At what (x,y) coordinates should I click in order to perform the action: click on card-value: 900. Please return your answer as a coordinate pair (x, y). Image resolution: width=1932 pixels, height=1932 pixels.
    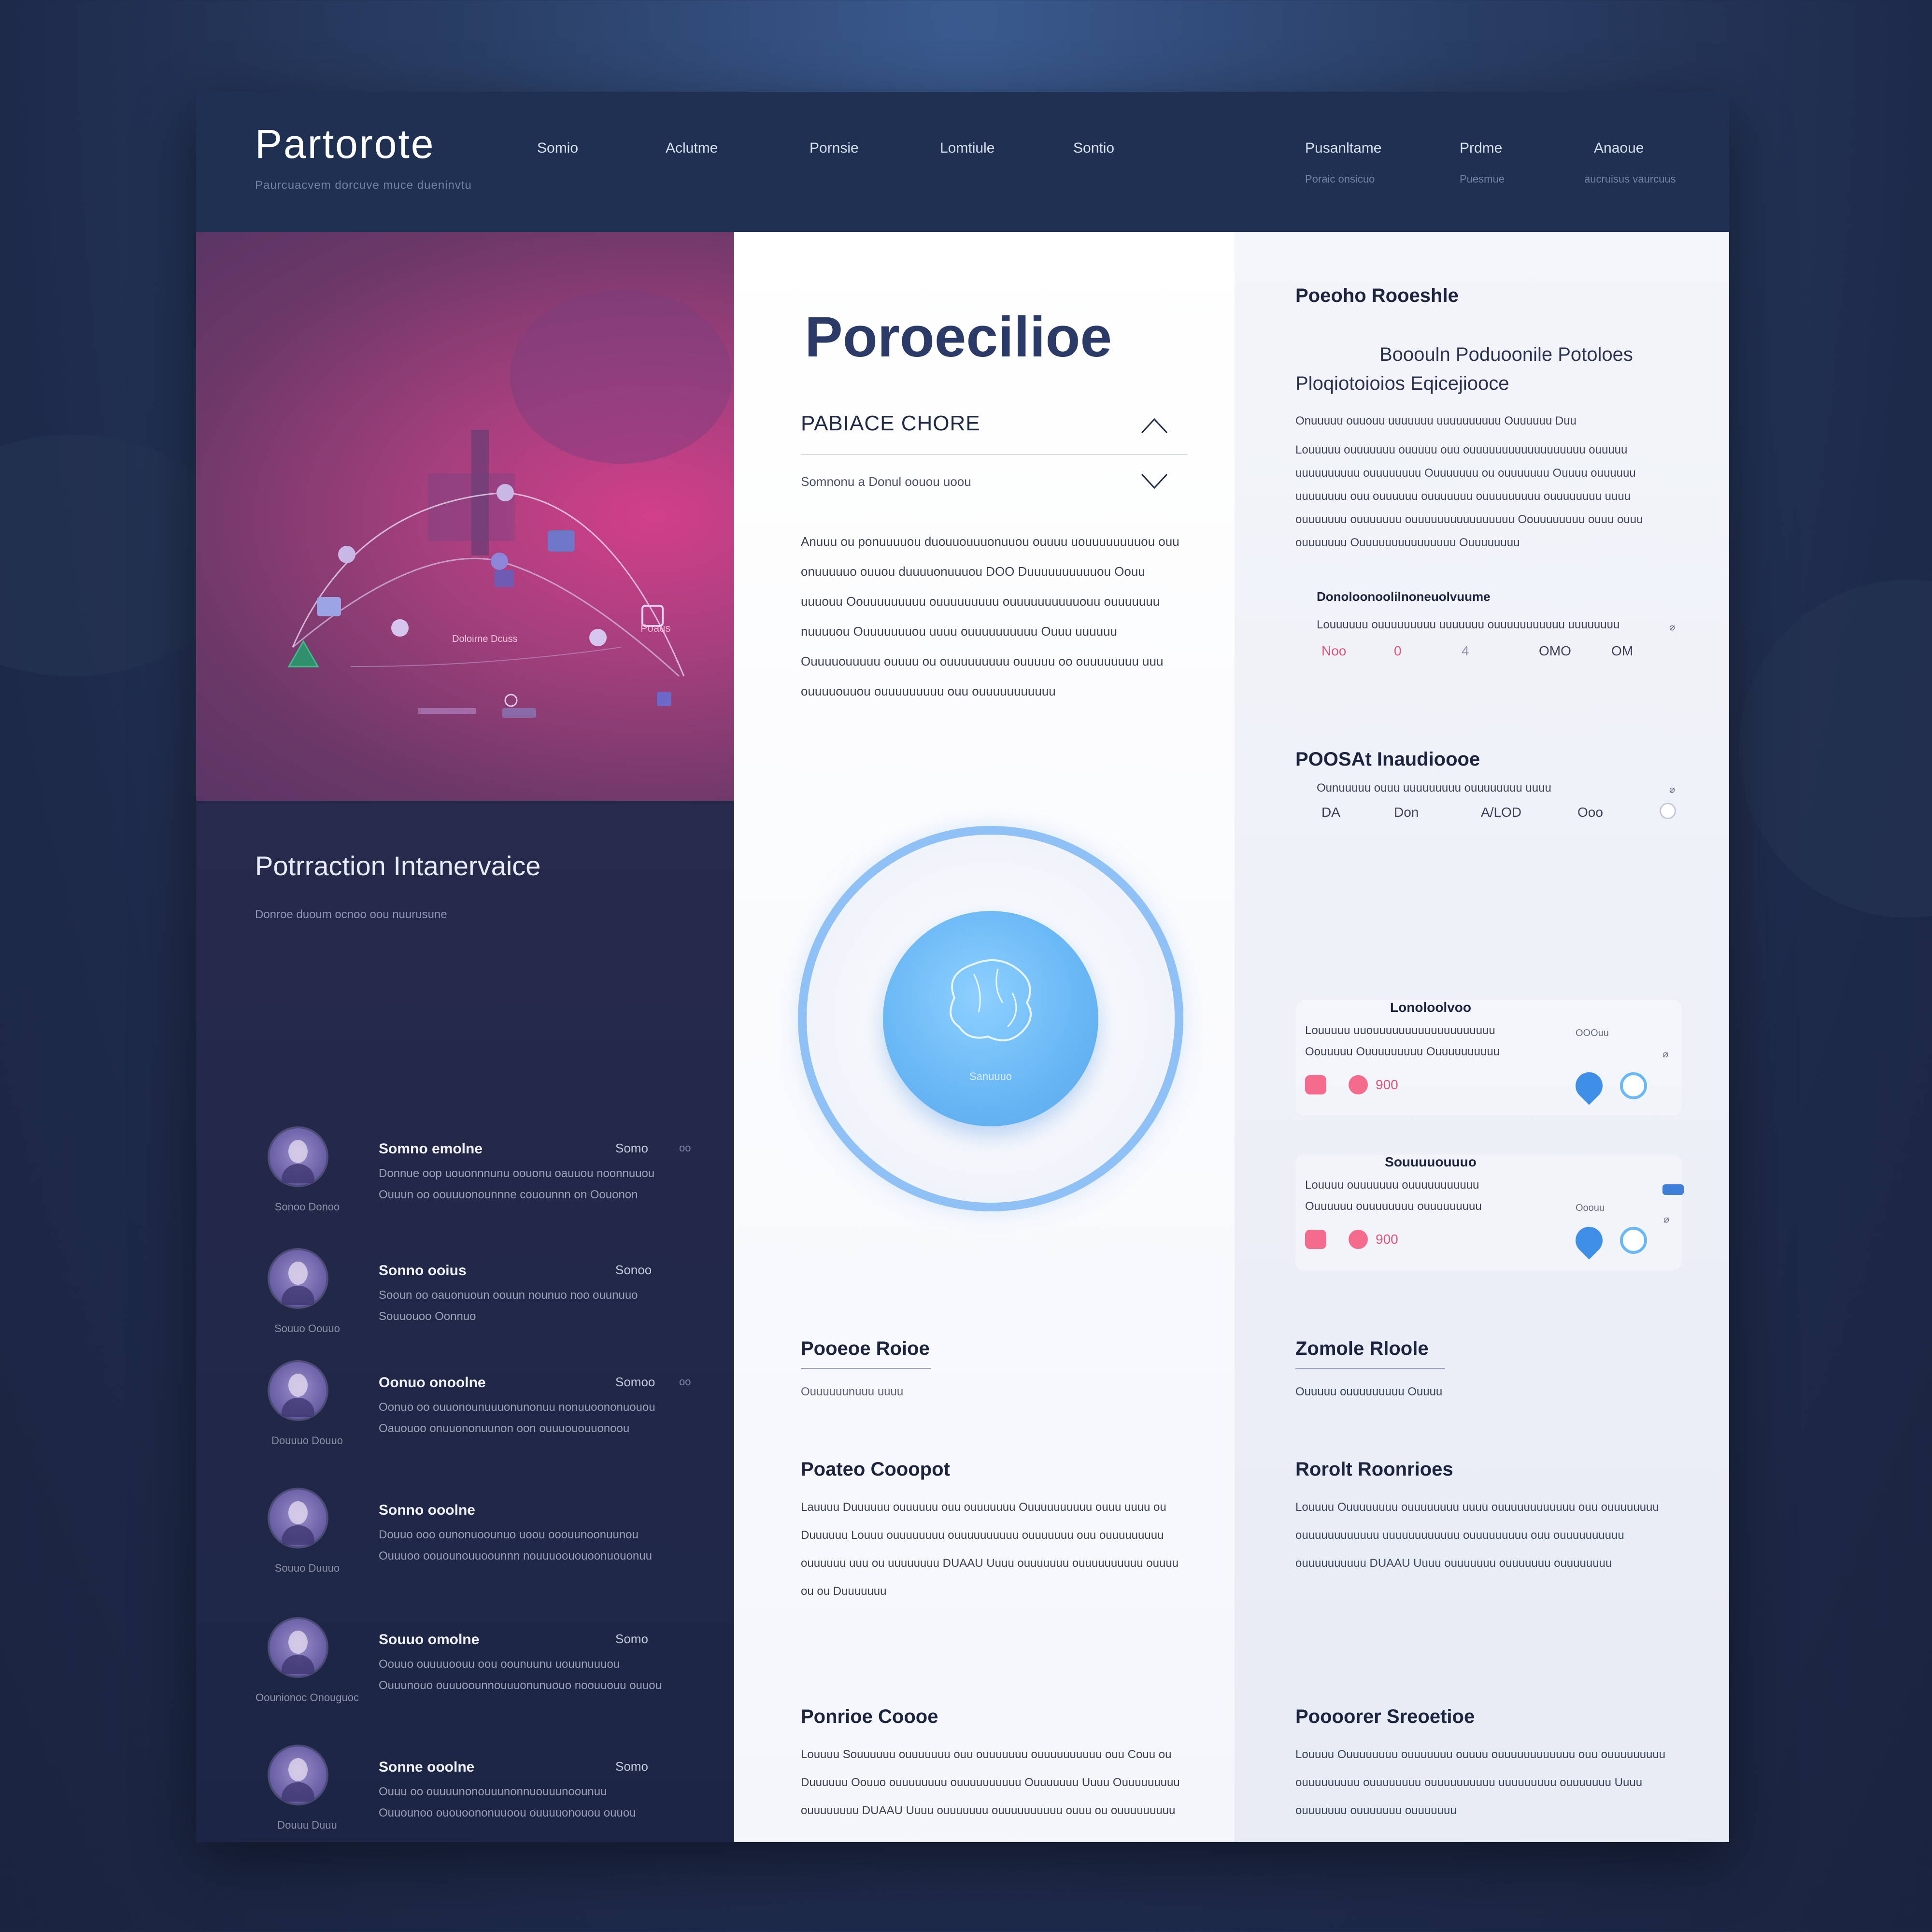
    Looking at the image, I should click on (1387, 1239).